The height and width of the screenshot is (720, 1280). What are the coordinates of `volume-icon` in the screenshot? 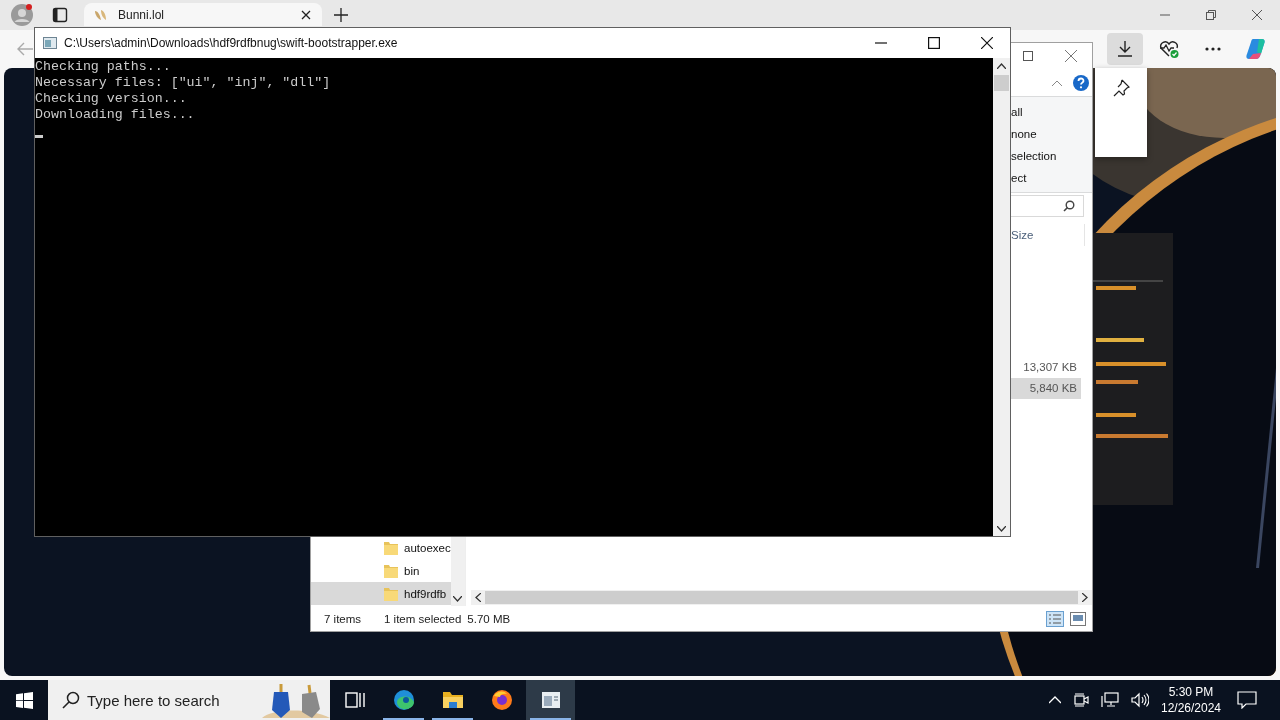 It's located at (1140, 700).